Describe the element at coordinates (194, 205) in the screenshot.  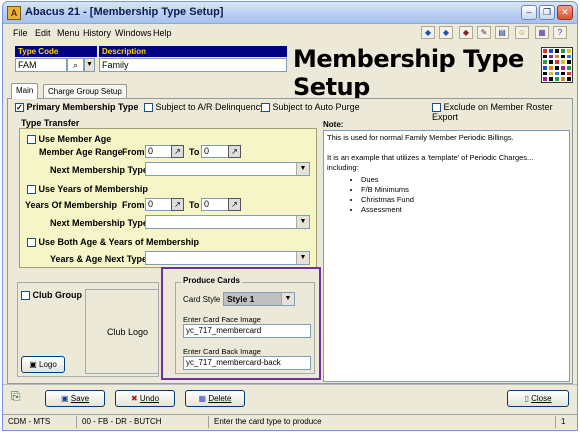
I see `to-label: To` at that location.